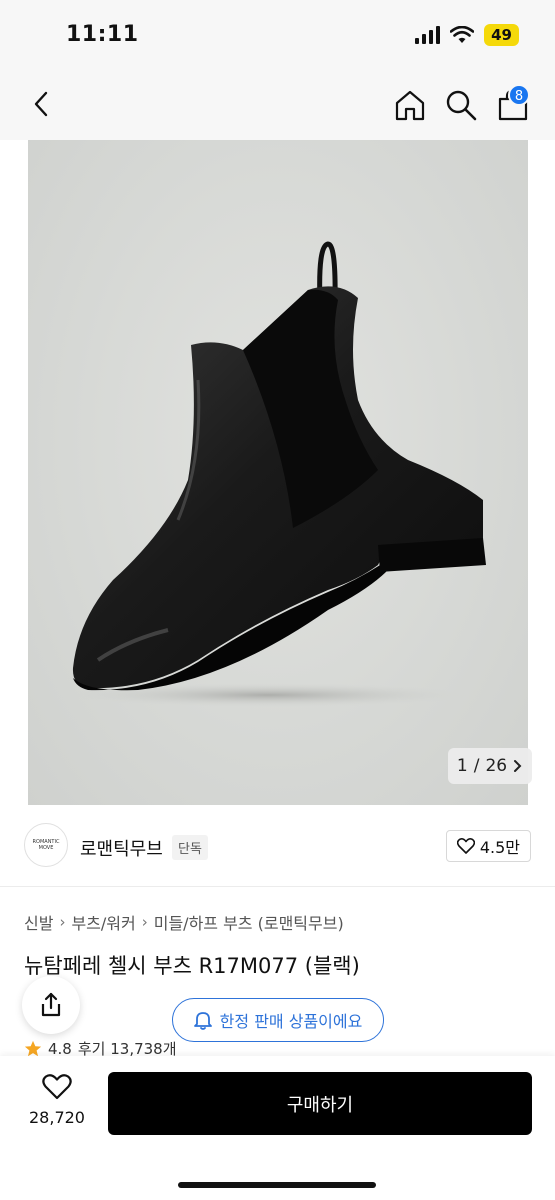  Describe the element at coordinates (462, 766) in the screenshot. I see `pager-current: 1` at that location.